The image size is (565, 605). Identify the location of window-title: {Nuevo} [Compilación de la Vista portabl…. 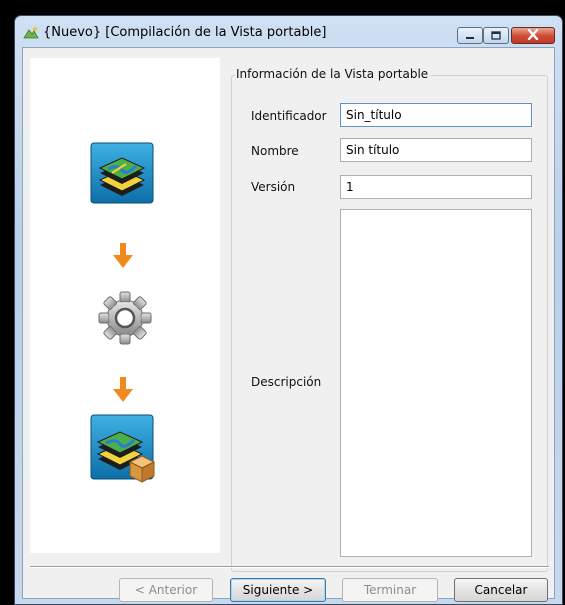
(185, 32).